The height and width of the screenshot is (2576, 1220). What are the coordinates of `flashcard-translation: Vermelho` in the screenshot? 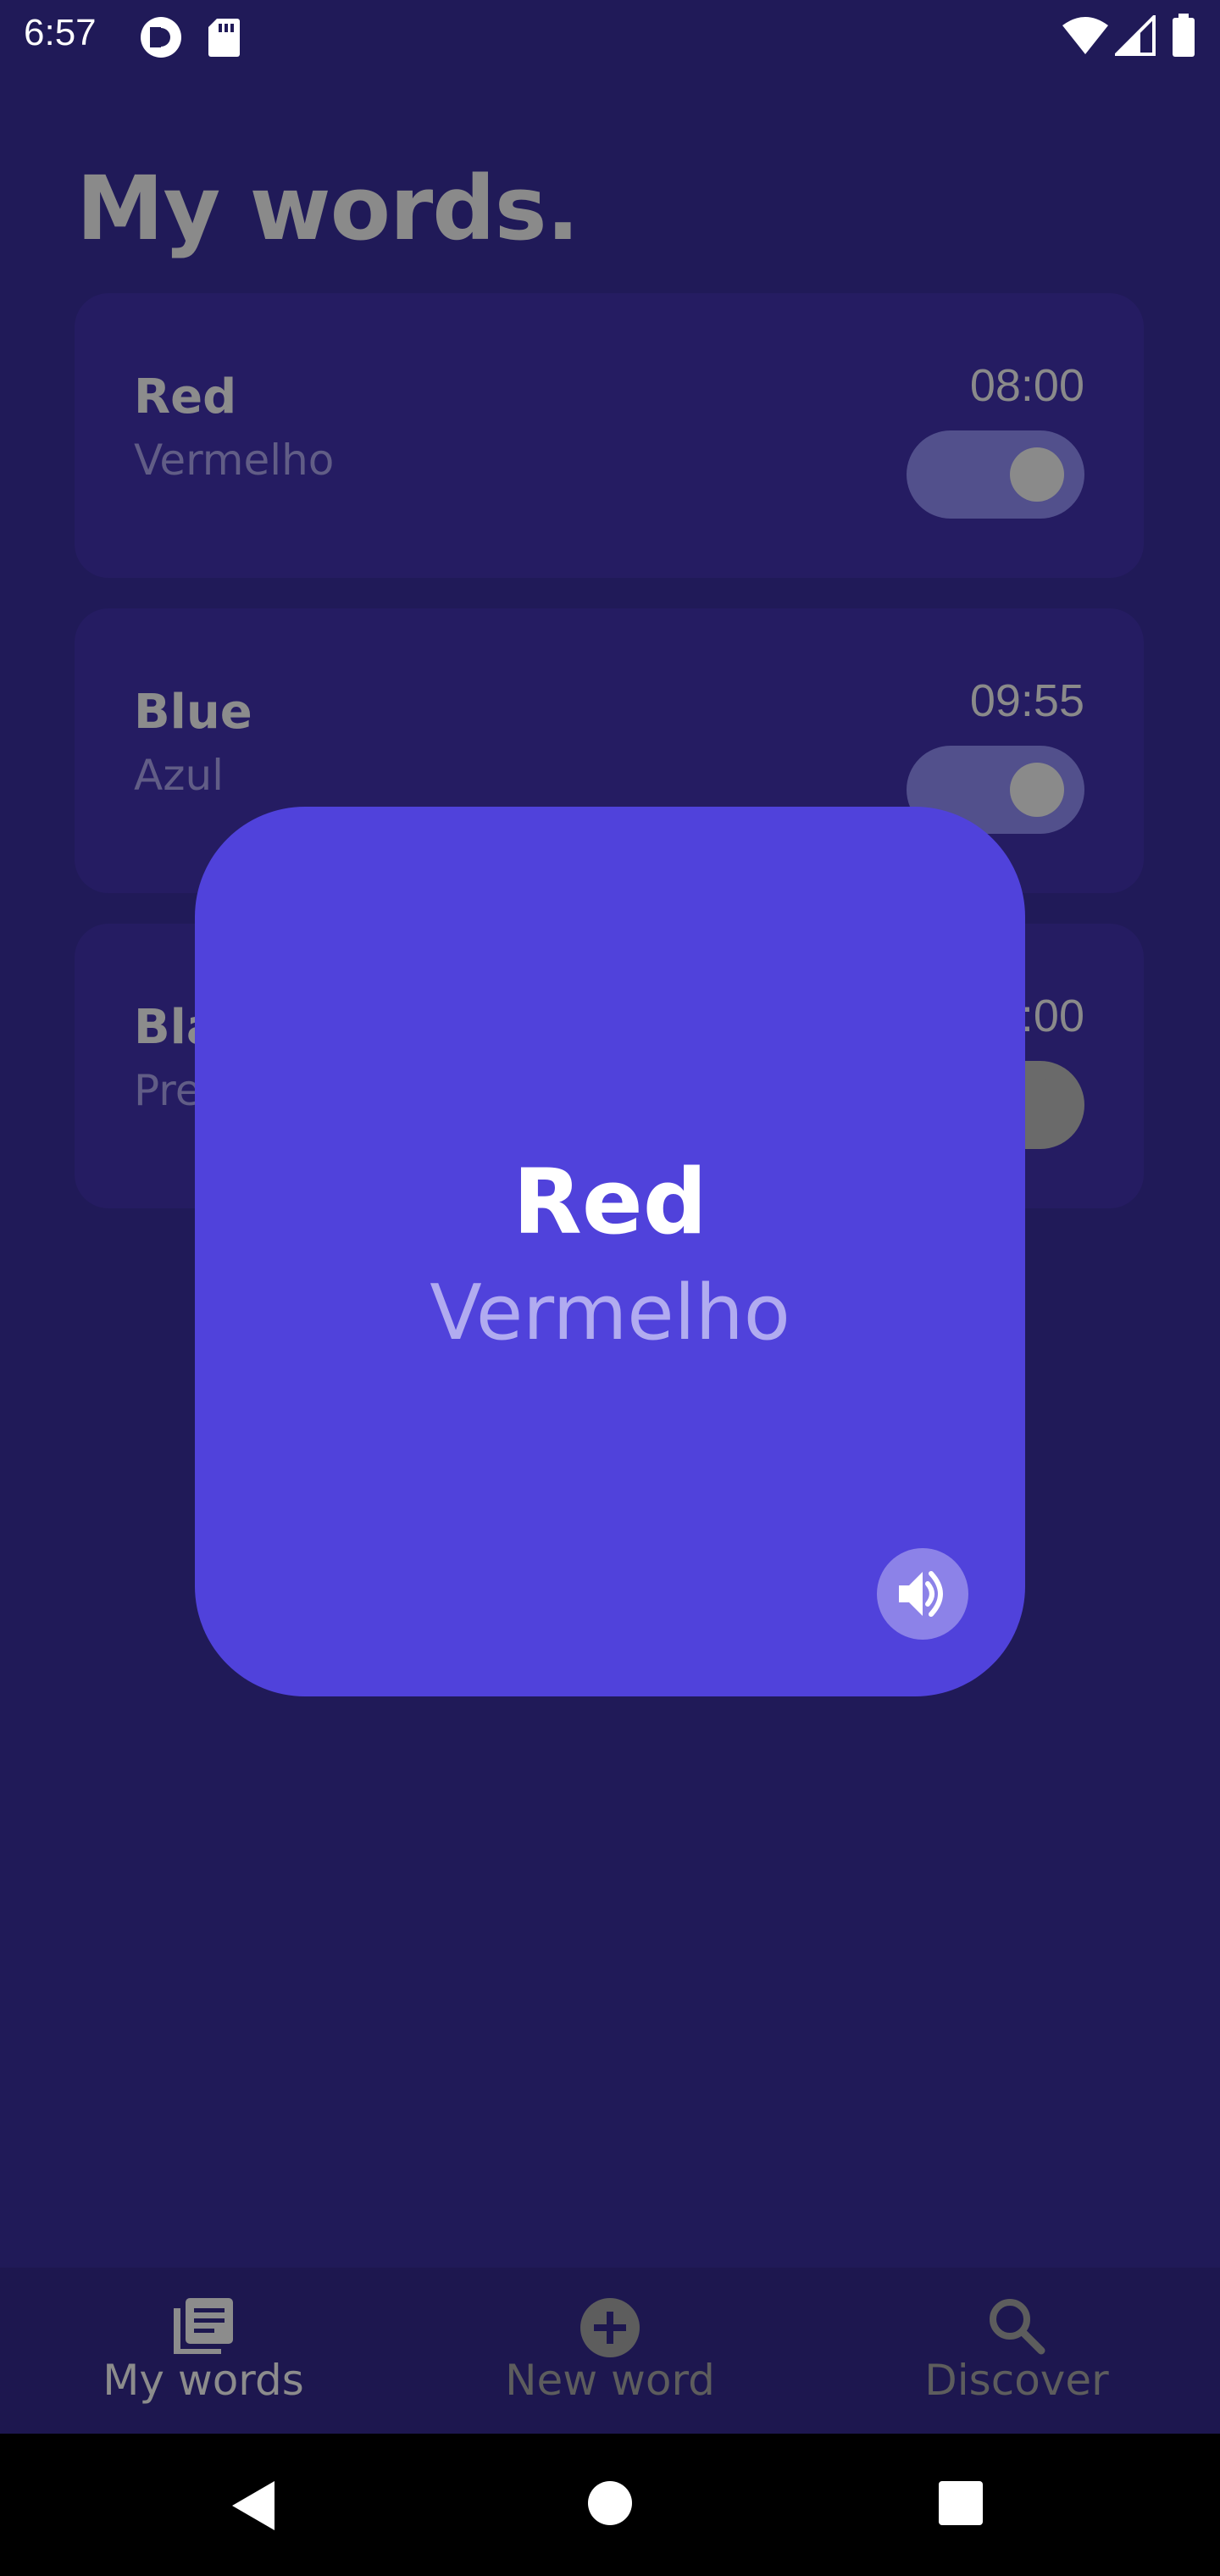 It's located at (610, 1313).